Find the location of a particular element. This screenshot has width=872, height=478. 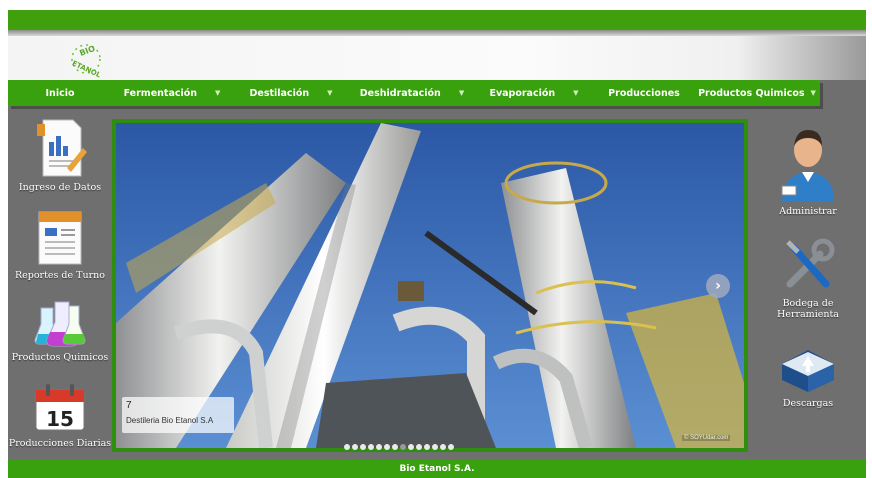

chevron-right-icon: › is located at coordinates (718, 286).